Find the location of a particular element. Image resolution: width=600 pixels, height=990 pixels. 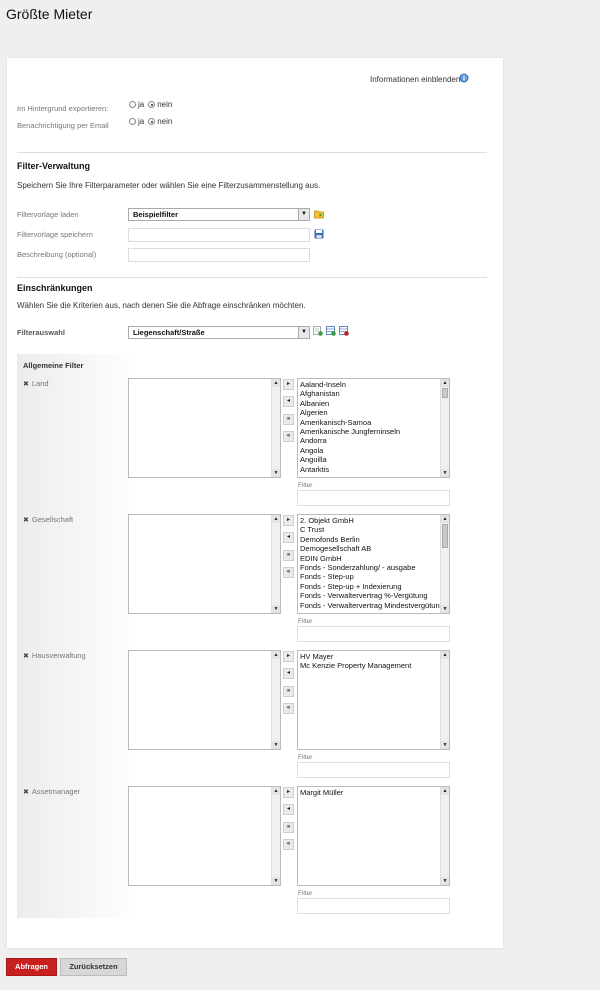

list-option: Demofonds Berlin is located at coordinates (372, 539).